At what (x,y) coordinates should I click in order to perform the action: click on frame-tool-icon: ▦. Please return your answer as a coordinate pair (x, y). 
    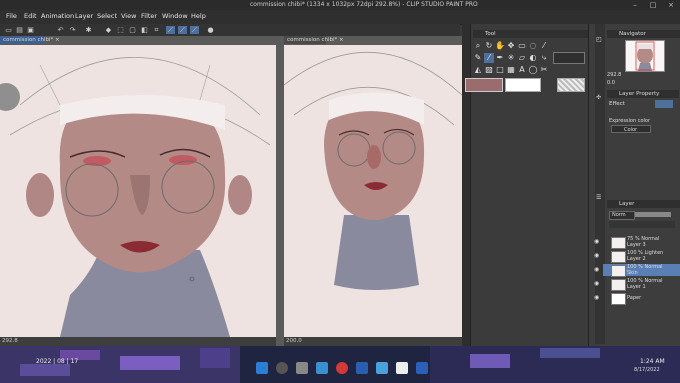
    Looking at the image, I should click on (511, 70).